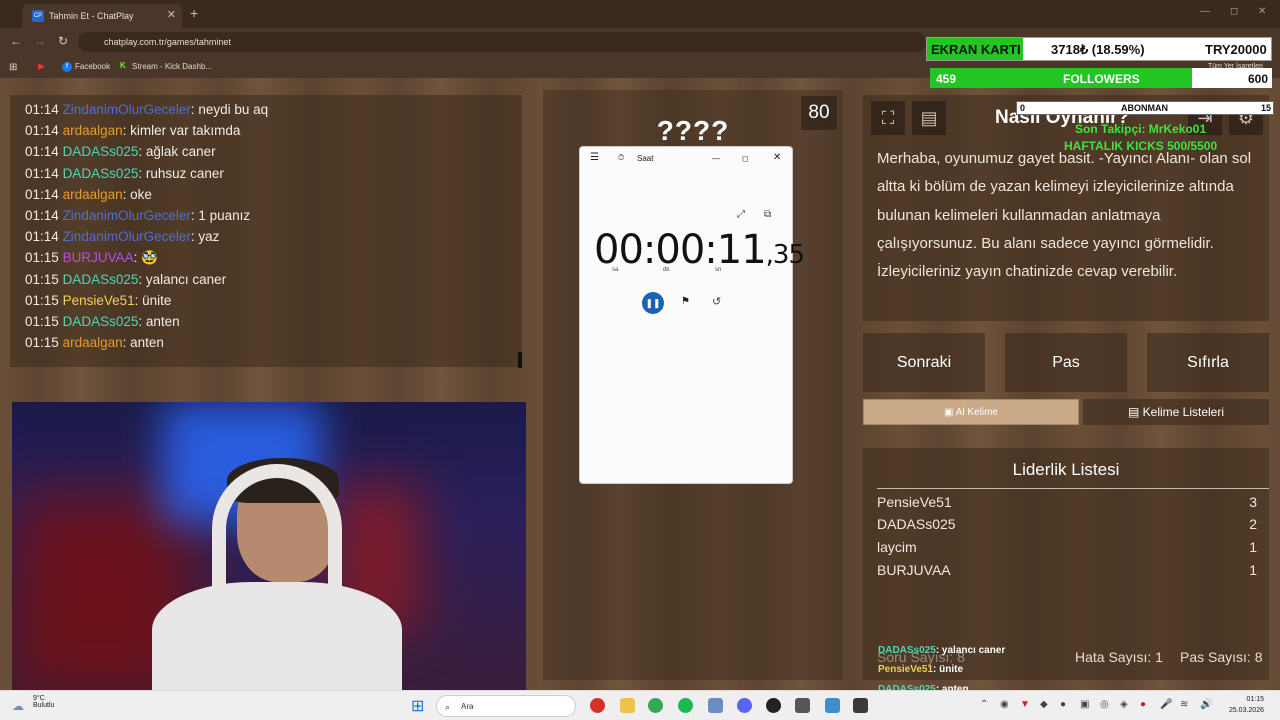  I want to click on minimize-icon: —, so click(1205, 11).